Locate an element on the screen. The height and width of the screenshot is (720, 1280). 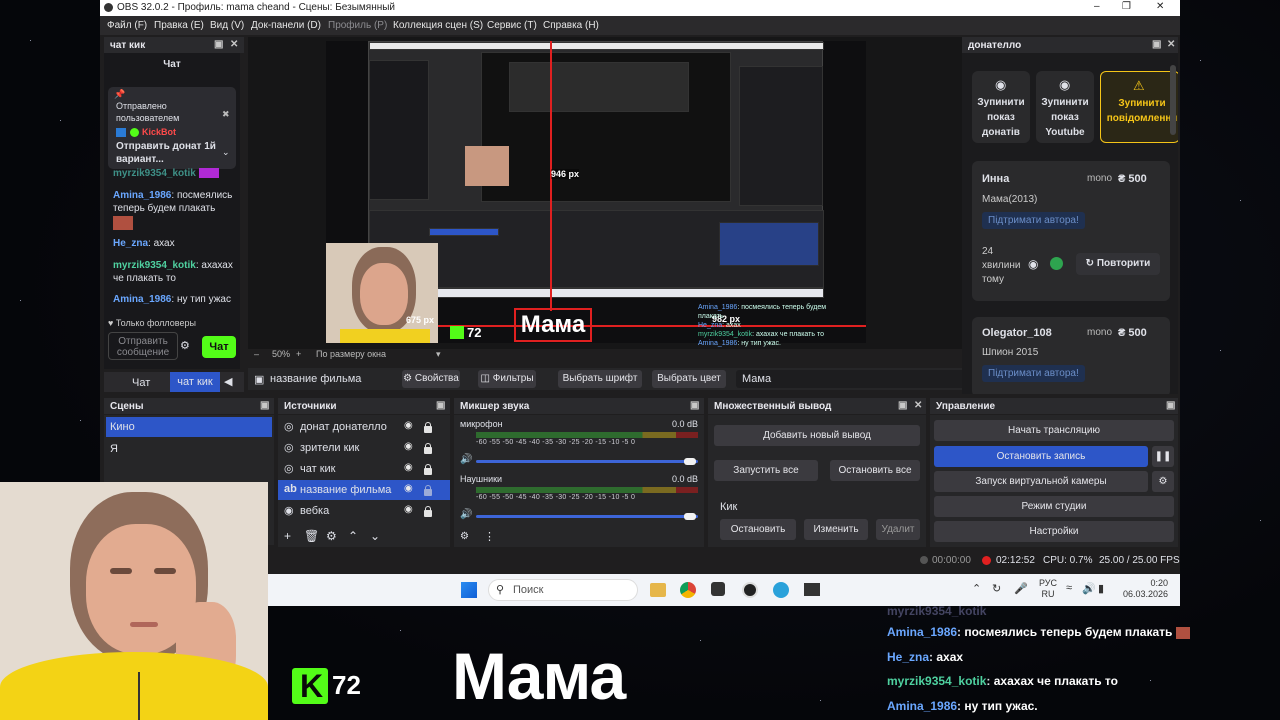
chevron-up-icon: ⌃ is located at coordinates (976, 588).